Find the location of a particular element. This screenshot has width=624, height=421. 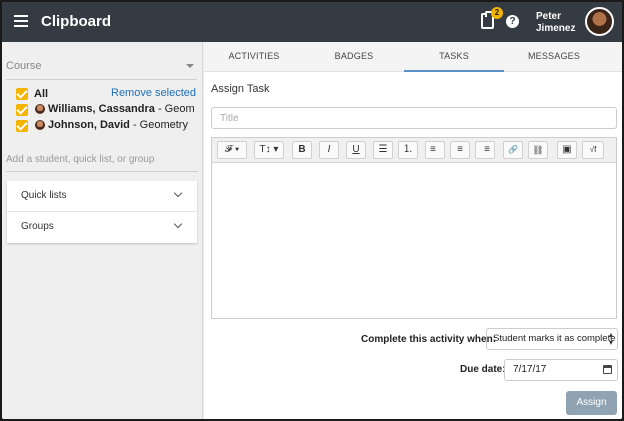

section-title: Assign Task is located at coordinates (240, 89).